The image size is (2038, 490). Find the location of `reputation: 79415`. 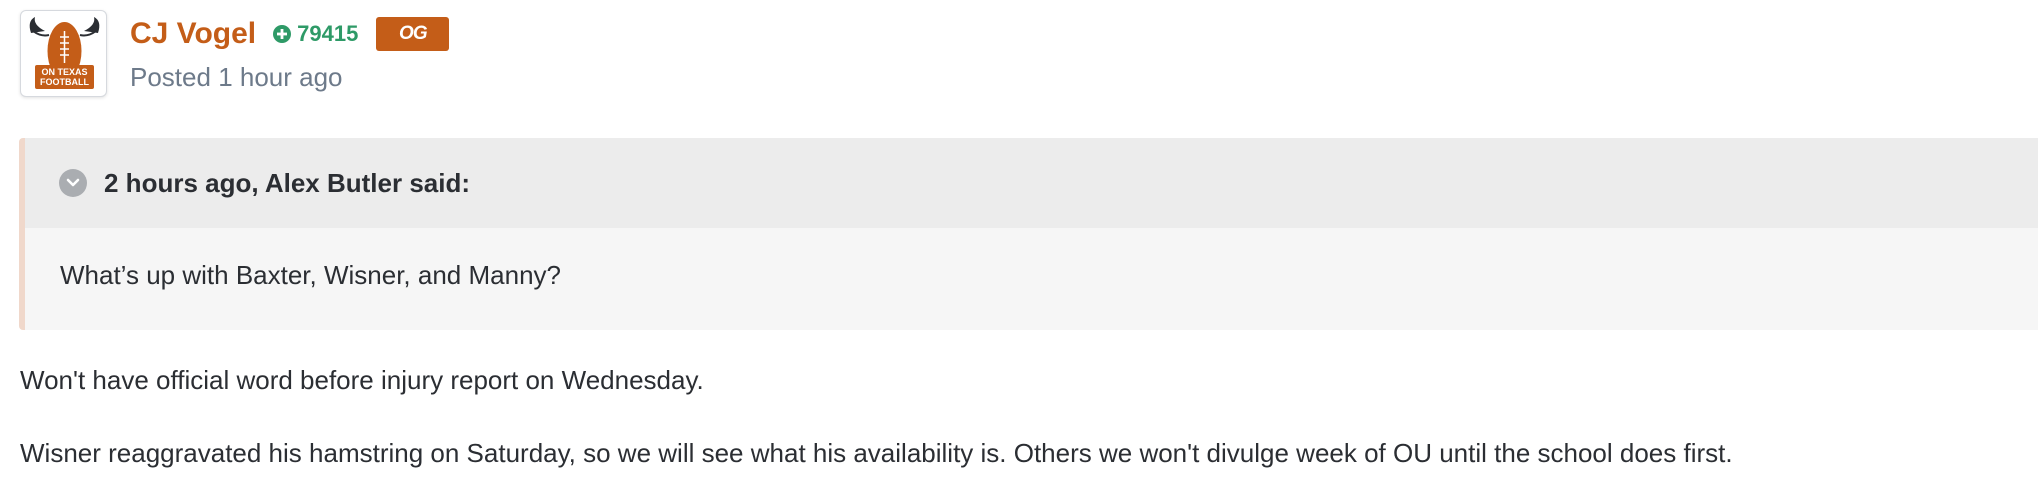

reputation: 79415 is located at coordinates (315, 34).